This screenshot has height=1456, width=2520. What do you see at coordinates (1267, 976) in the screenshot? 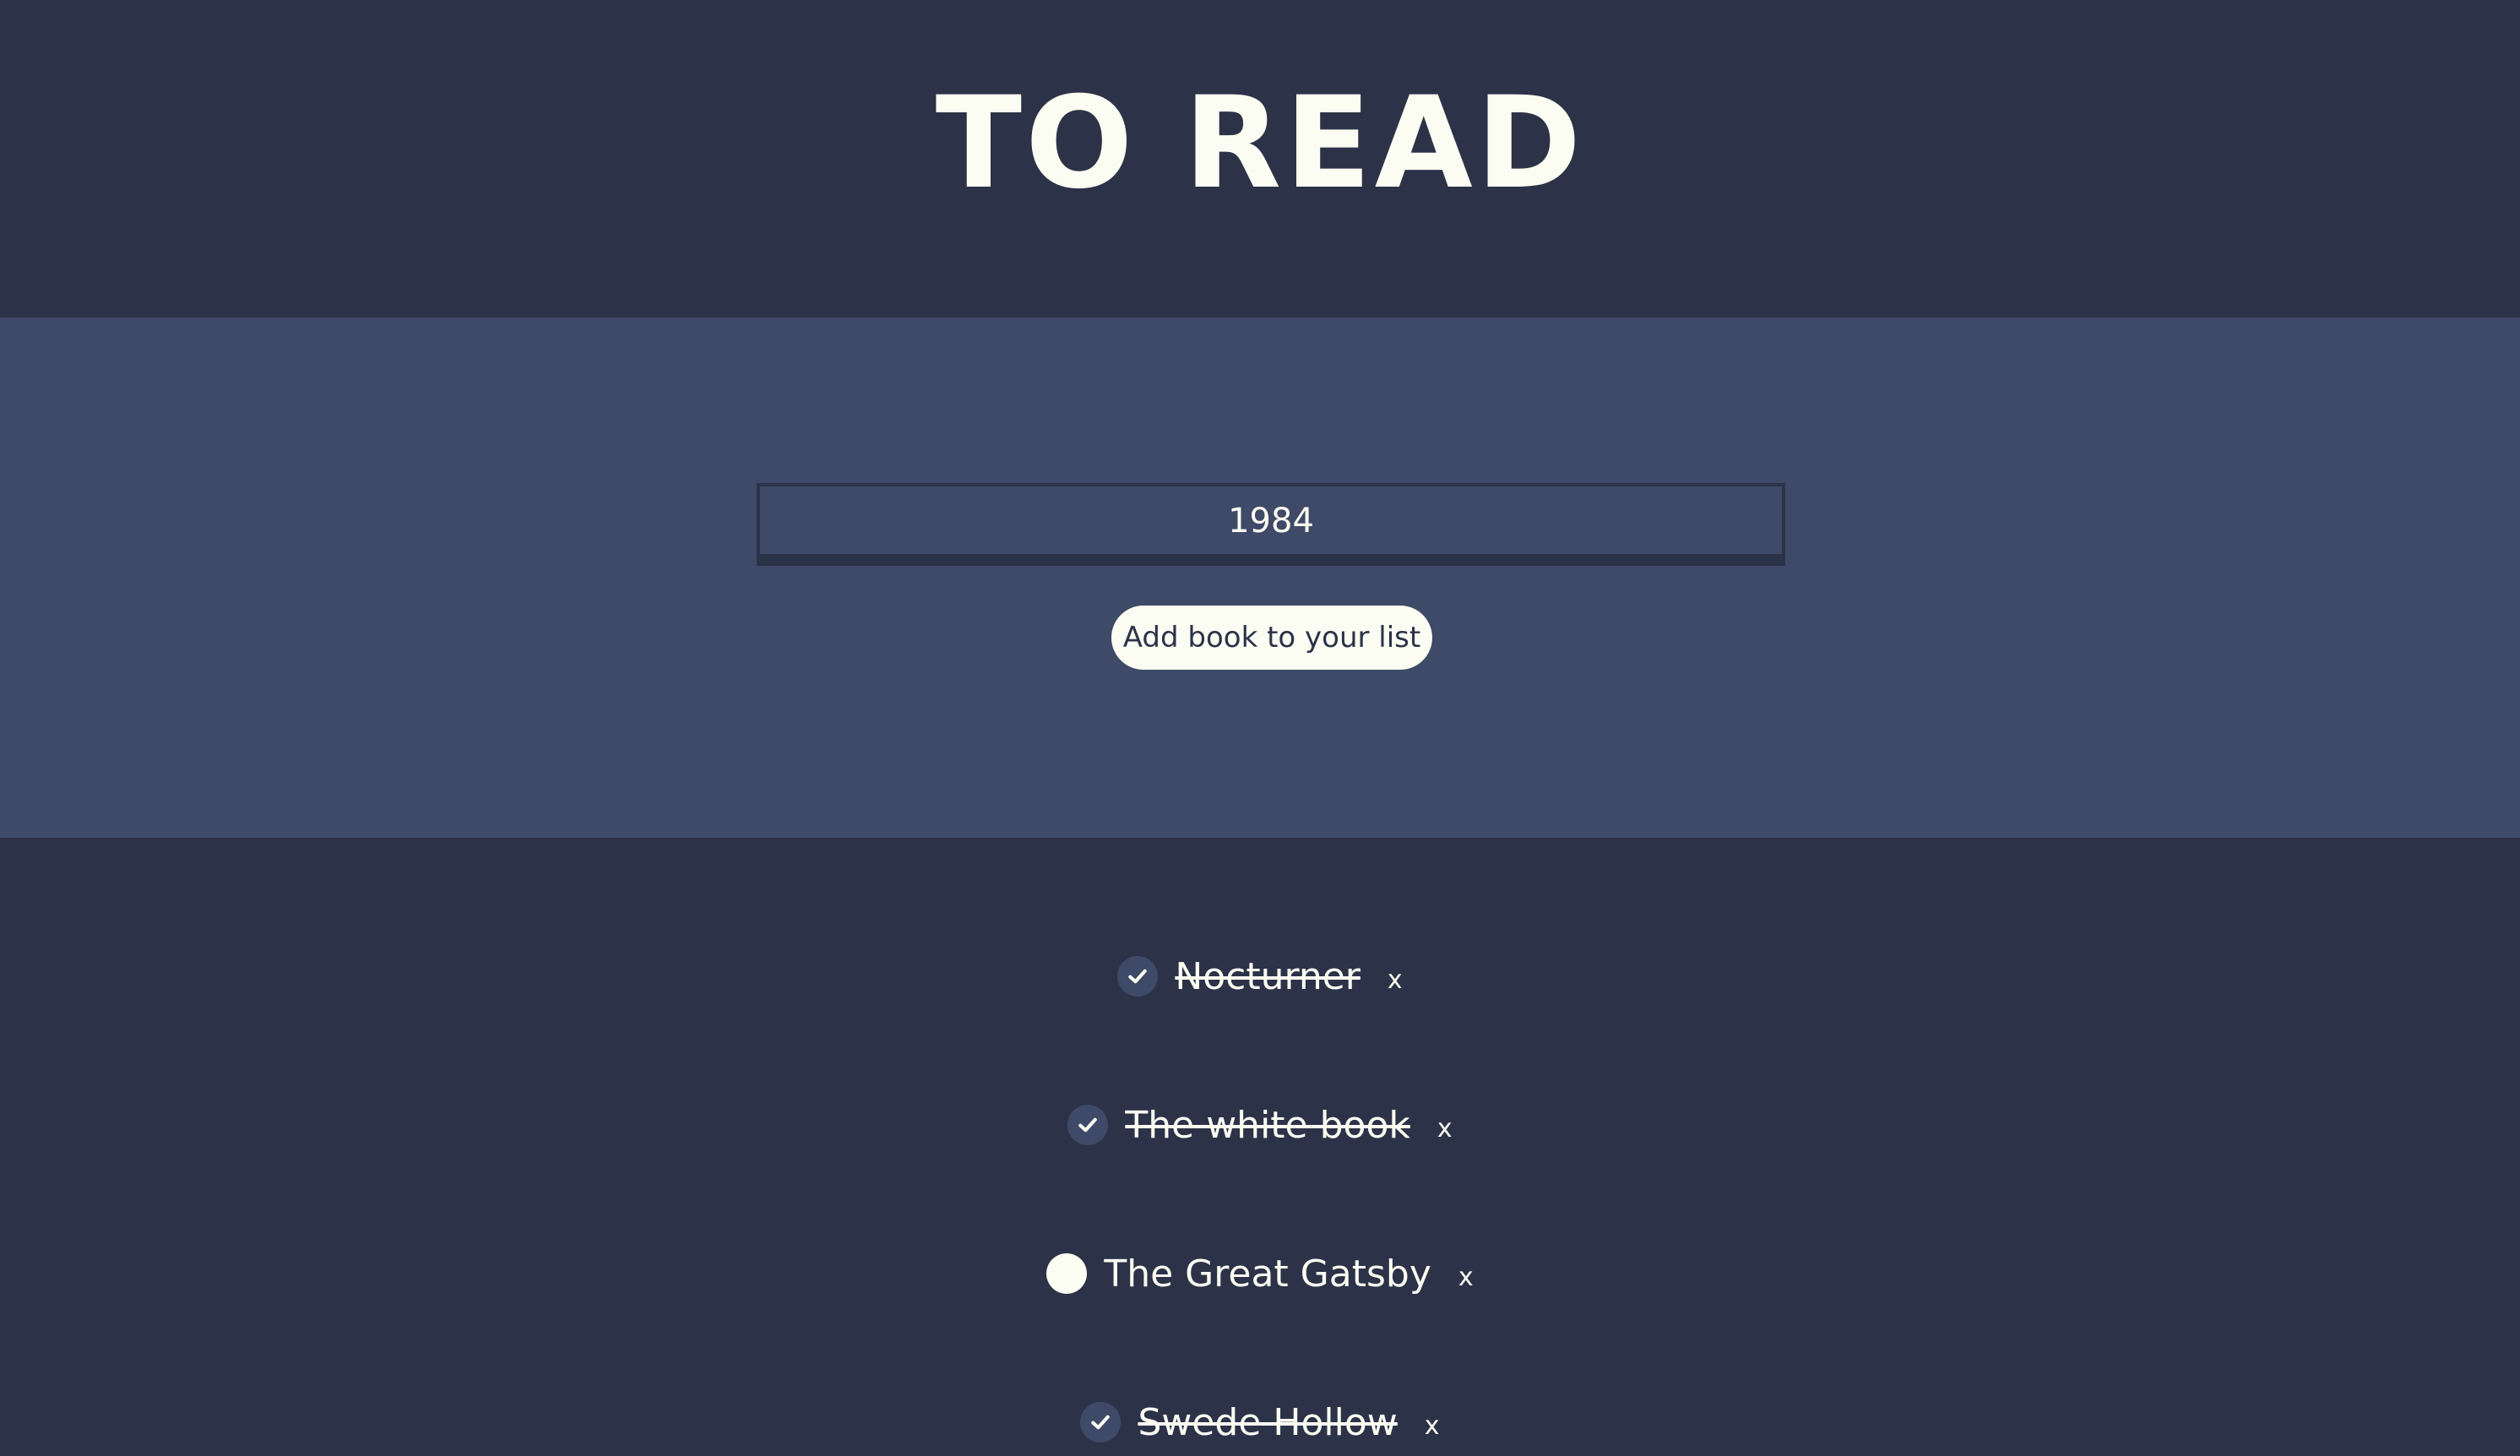
I see `book-title: Nocturner` at bounding box center [1267, 976].